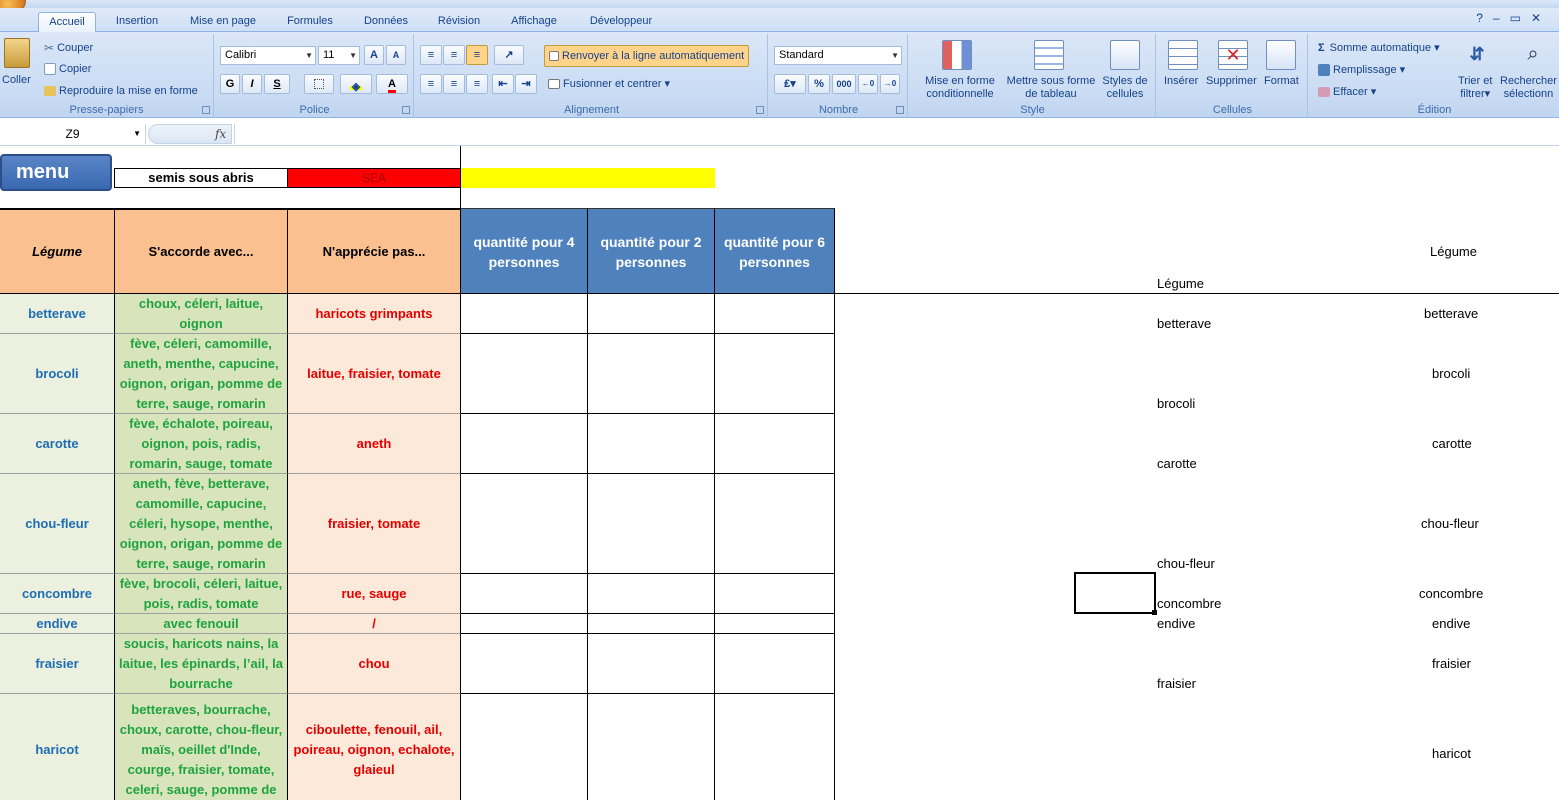 The height and width of the screenshot is (800, 1559). I want to click on align-left-button: ≡, so click(431, 84).